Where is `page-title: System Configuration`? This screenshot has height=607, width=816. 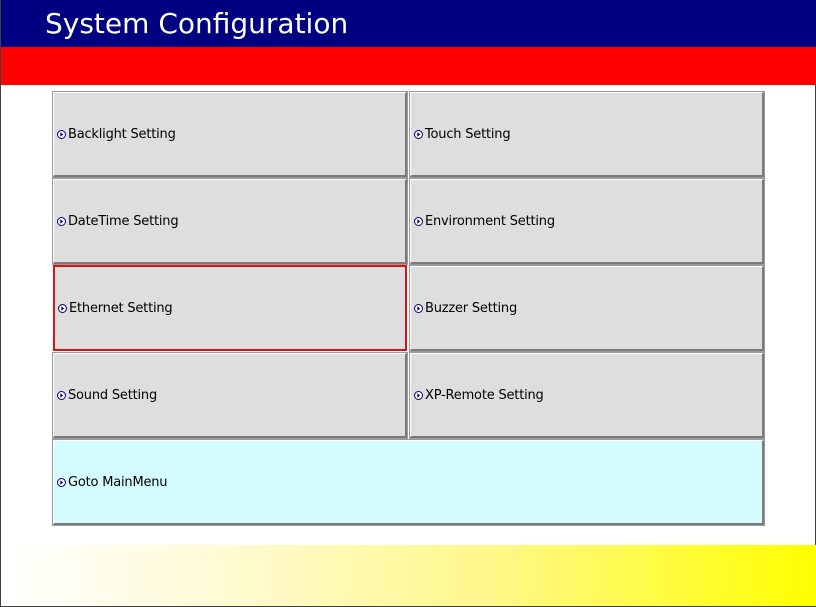 page-title: System Configuration is located at coordinates (197, 23).